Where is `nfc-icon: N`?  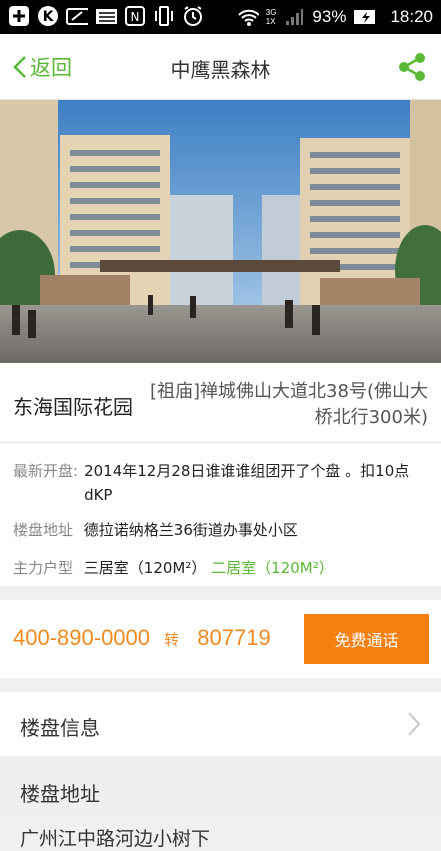
nfc-icon: N is located at coordinates (135, 16).